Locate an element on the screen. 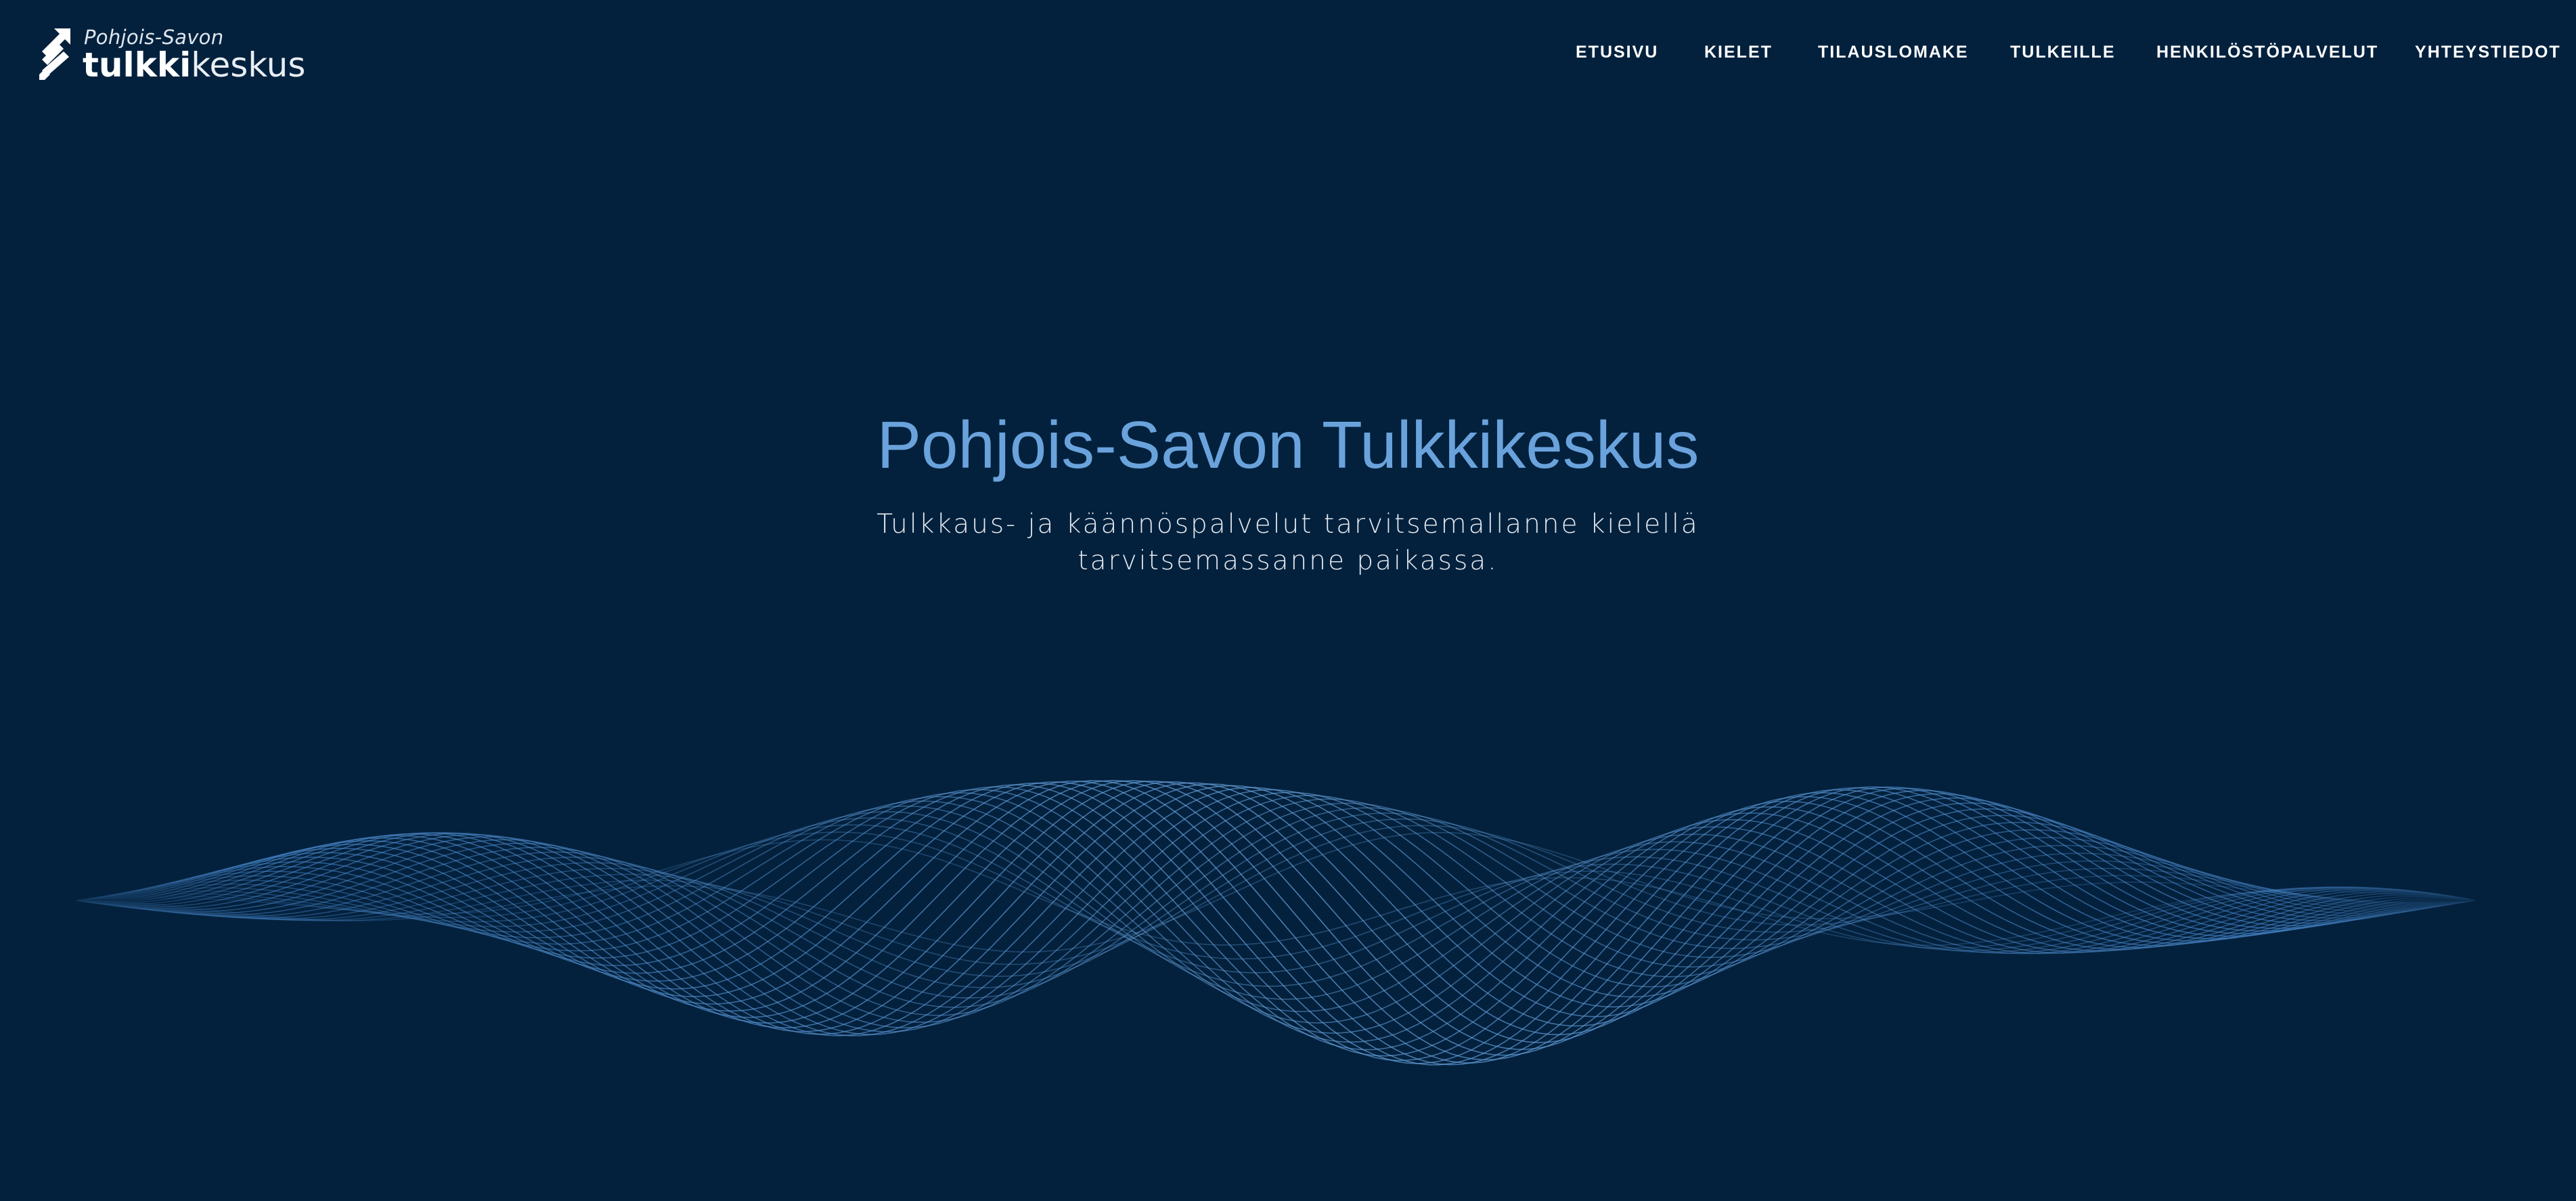  hero-subtitle-line2: tarvitsemassanne paikassa. is located at coordinates (1288, 561).